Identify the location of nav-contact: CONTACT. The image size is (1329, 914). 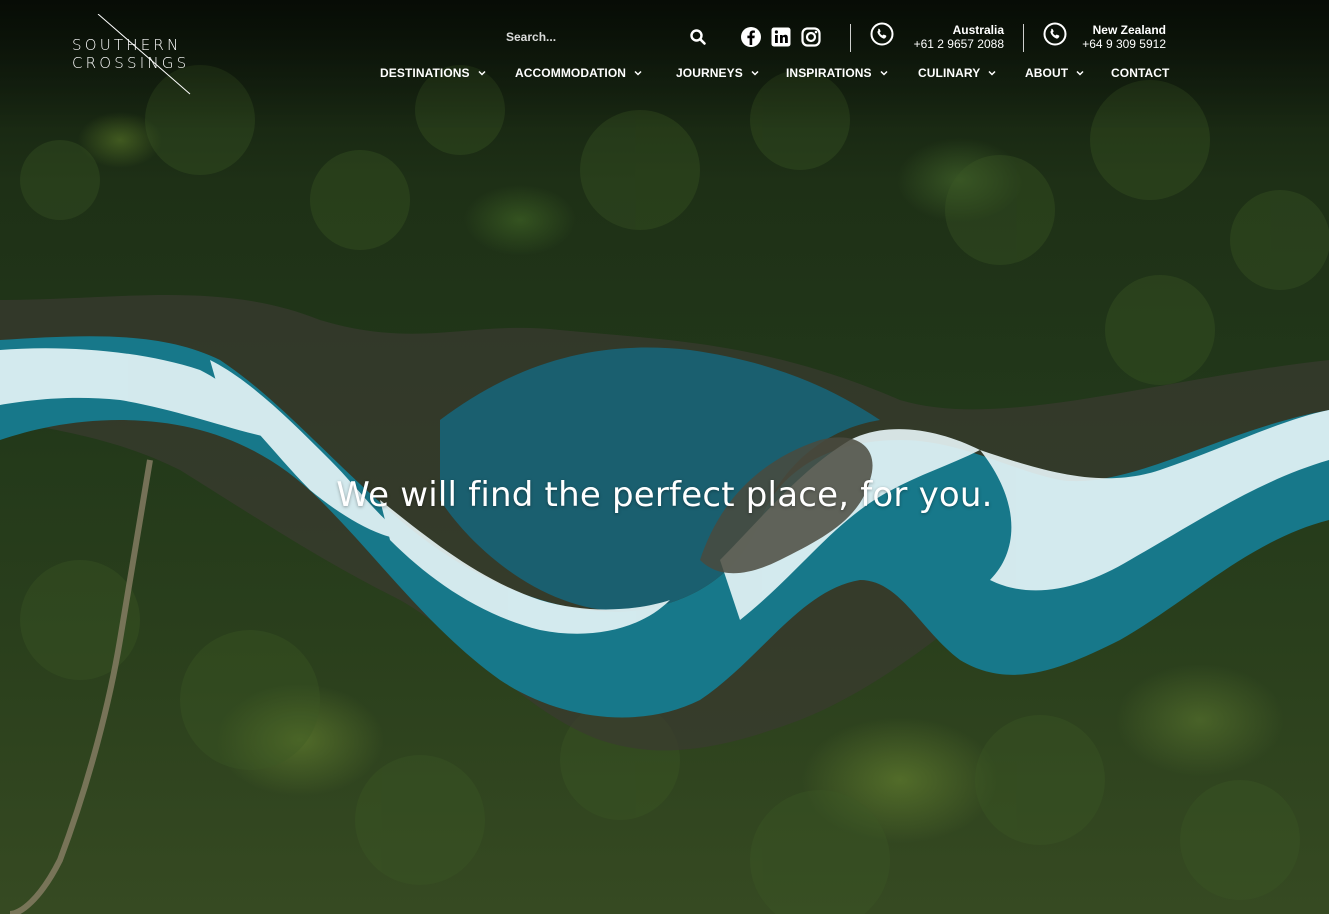
(1140, 73).